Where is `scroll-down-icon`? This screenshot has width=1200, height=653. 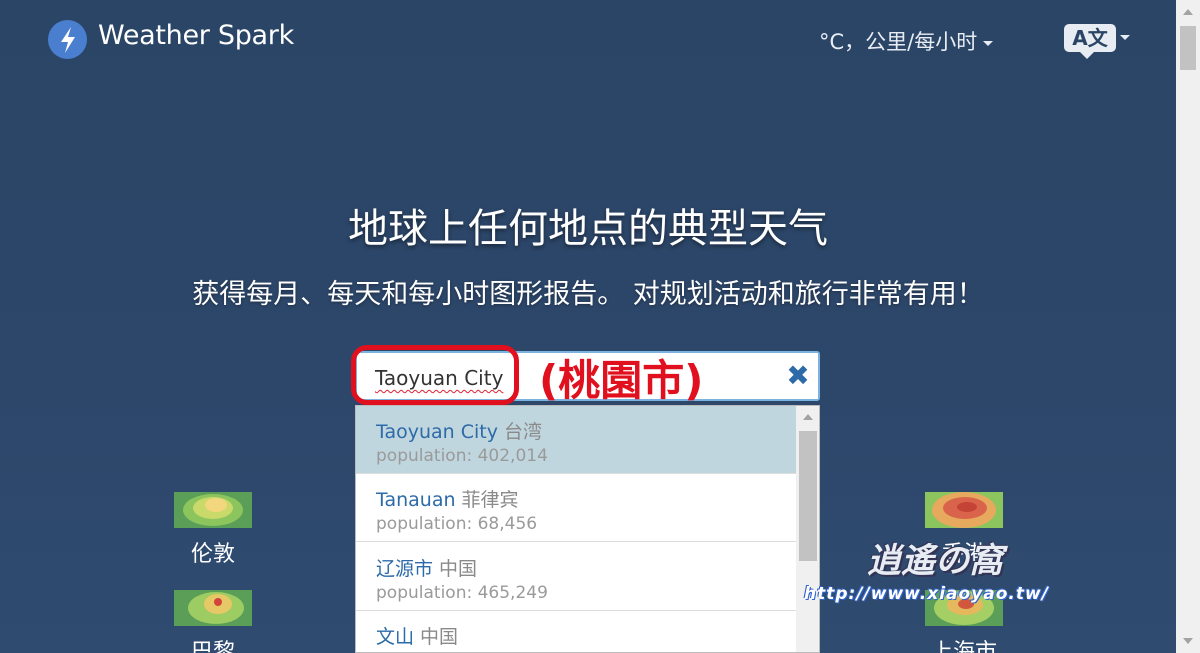 scroll-down-icon is located at coordinates (1188, 641).